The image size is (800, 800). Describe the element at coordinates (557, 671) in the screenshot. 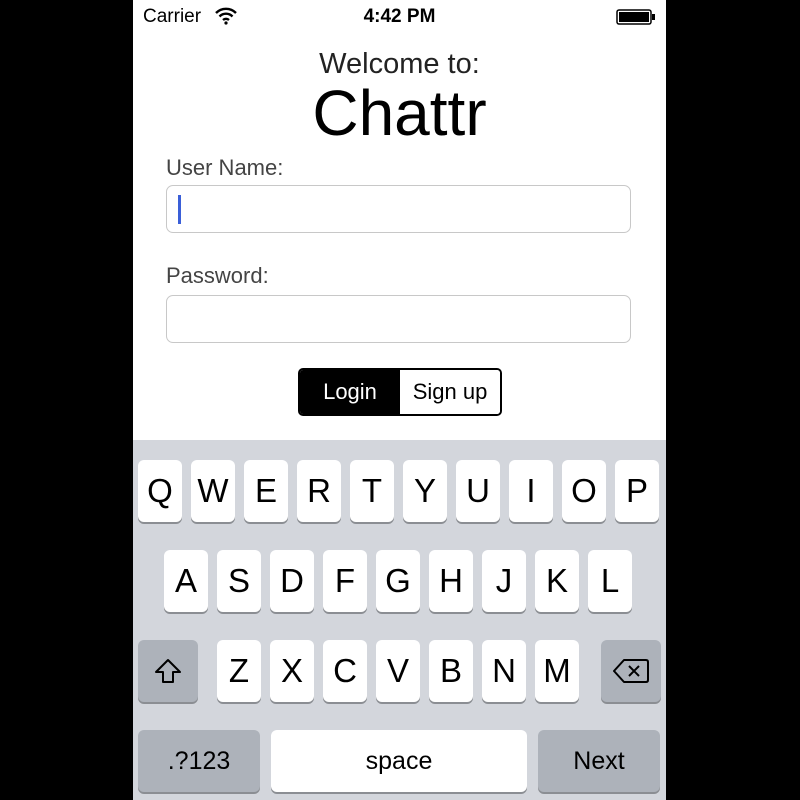

I see `key-m: M` at that location.